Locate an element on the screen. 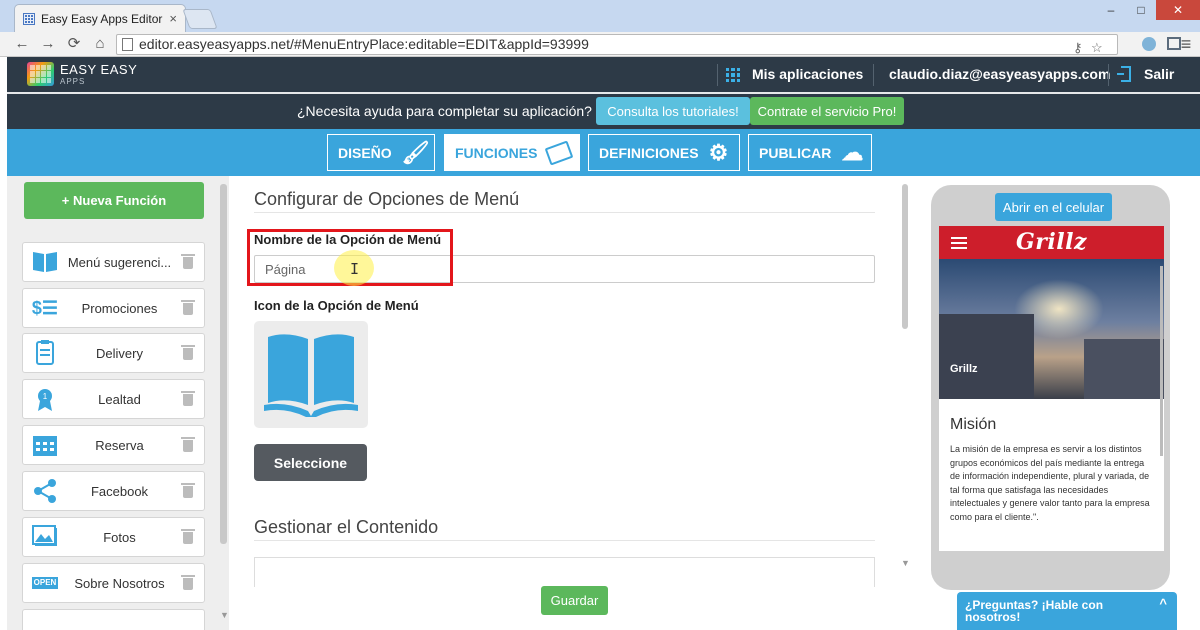 The width and height of the screenshot is (1200, 630). tab-label: PUBLICAR is located at coordinates (795, 152).